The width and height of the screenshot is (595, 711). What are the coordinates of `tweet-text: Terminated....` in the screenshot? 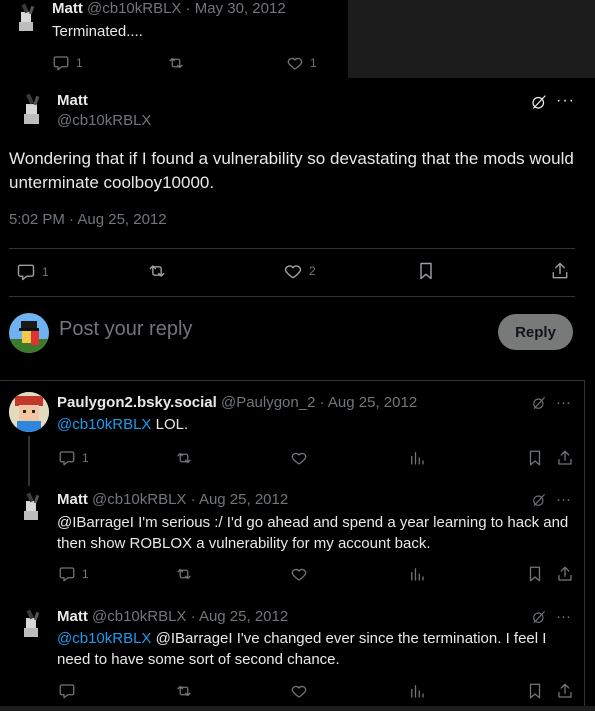 It's located at (97, 31).